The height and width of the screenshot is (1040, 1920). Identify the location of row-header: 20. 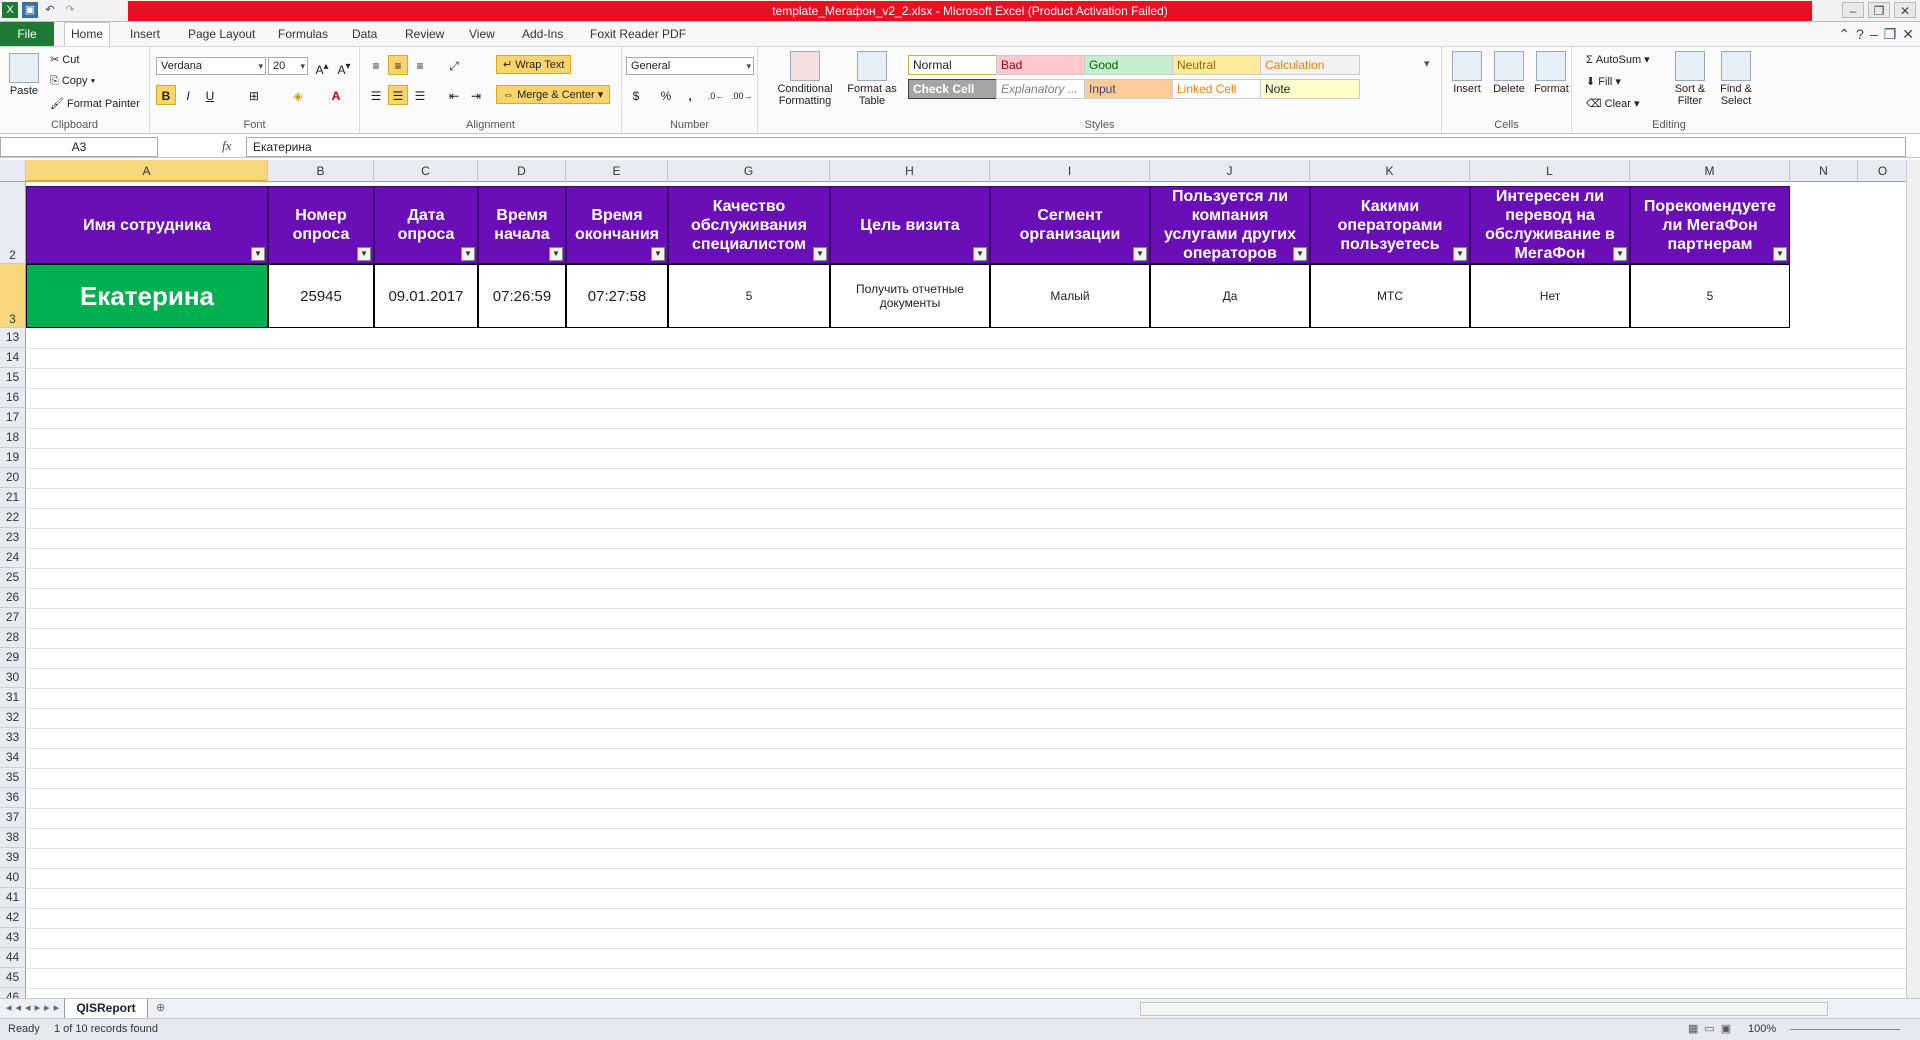
(13, 478).